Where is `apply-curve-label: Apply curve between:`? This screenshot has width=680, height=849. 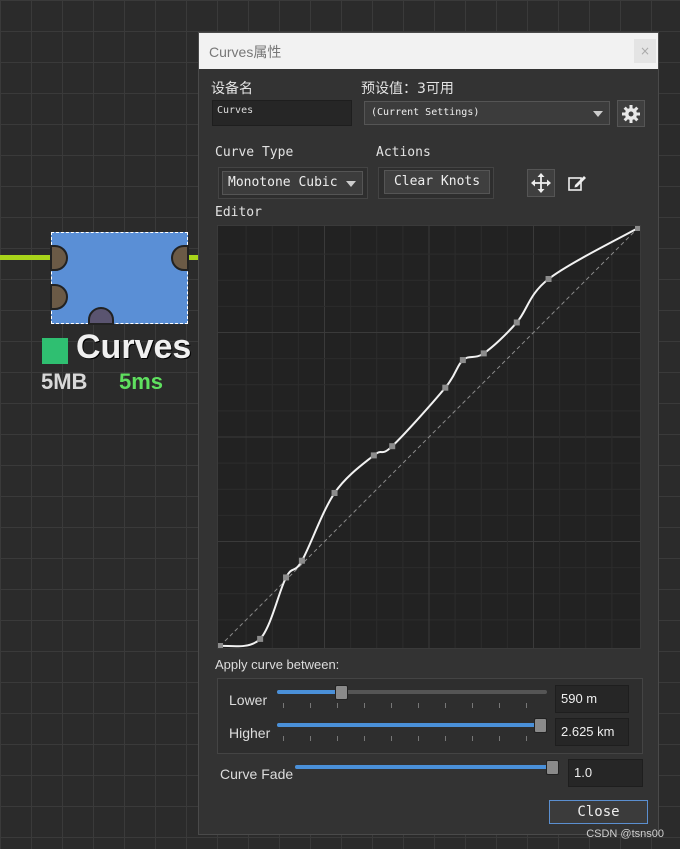 apply-curve-label: Apply curve between: is located at coordinates (277, 664).